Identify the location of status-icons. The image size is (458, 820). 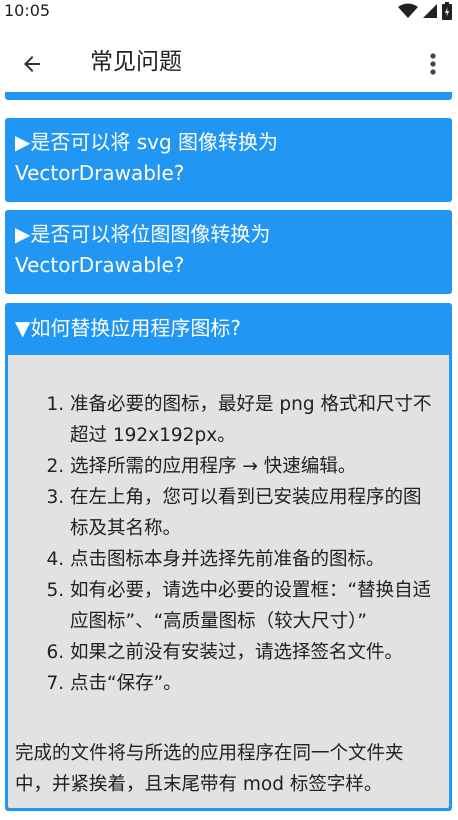
(425, 11).